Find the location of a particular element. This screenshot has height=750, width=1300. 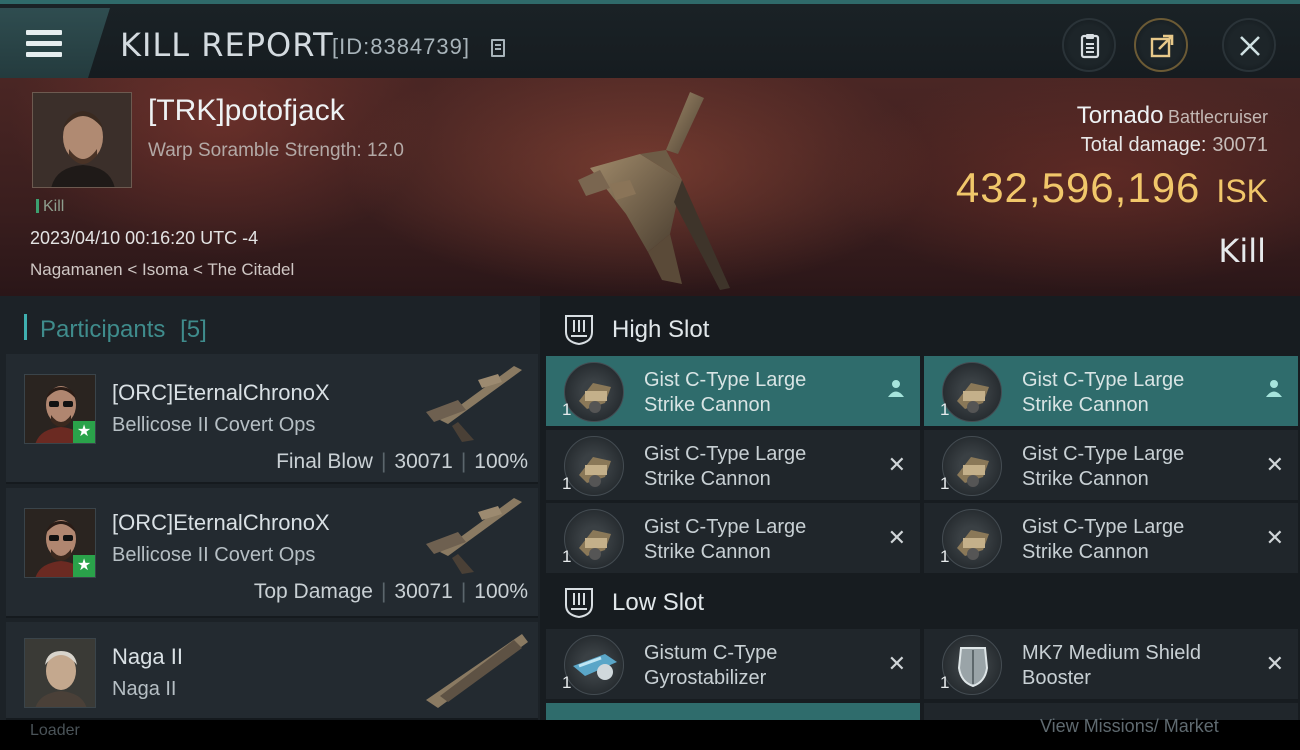

participants-count: [5] is located at coordinates (193, 329).